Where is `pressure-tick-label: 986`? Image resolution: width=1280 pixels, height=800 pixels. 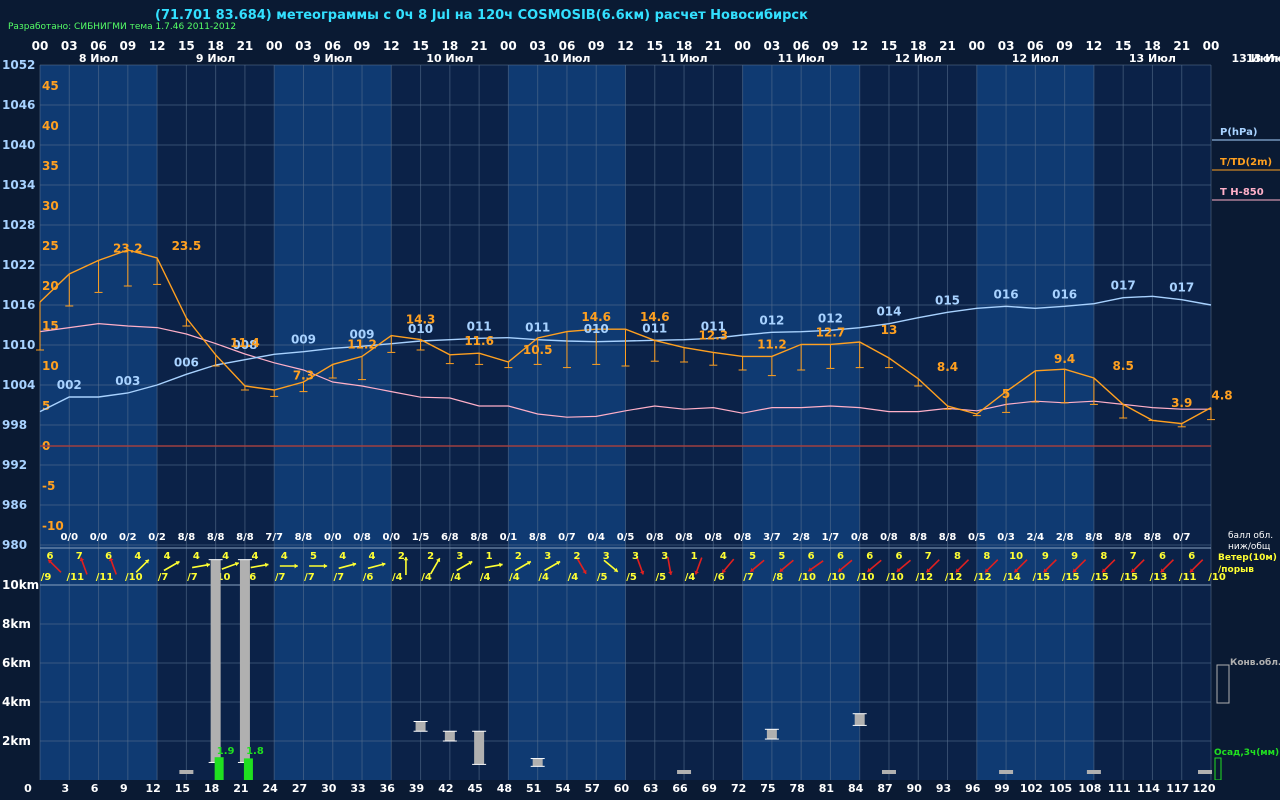
pressure-tick-label: 986 is located at coordinates (14, 505).